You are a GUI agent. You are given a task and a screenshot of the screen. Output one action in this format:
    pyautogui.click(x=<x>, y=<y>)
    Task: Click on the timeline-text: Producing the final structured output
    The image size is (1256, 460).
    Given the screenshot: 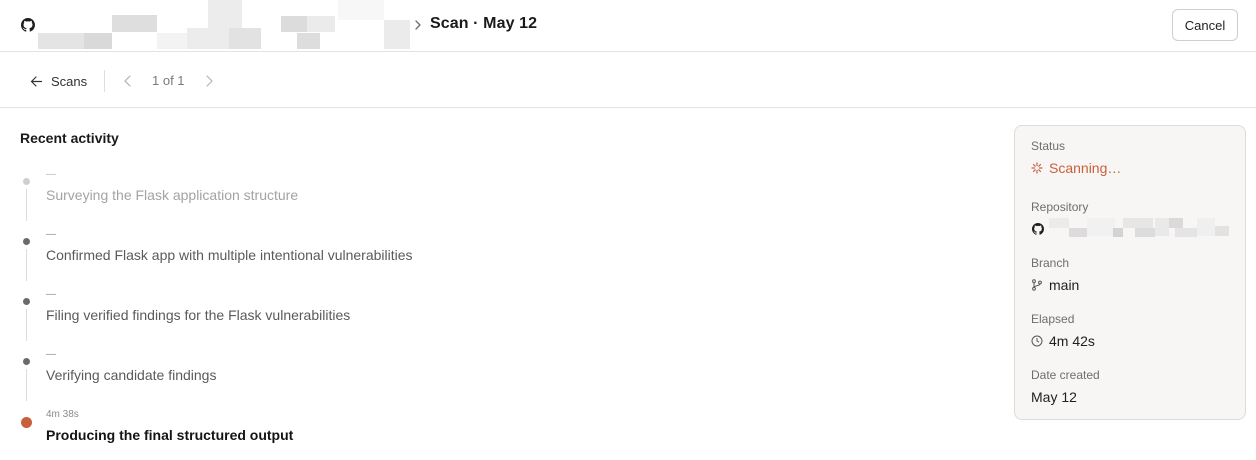 What is the action you would take?
    pyautogui.click(x=170, y=435)
    